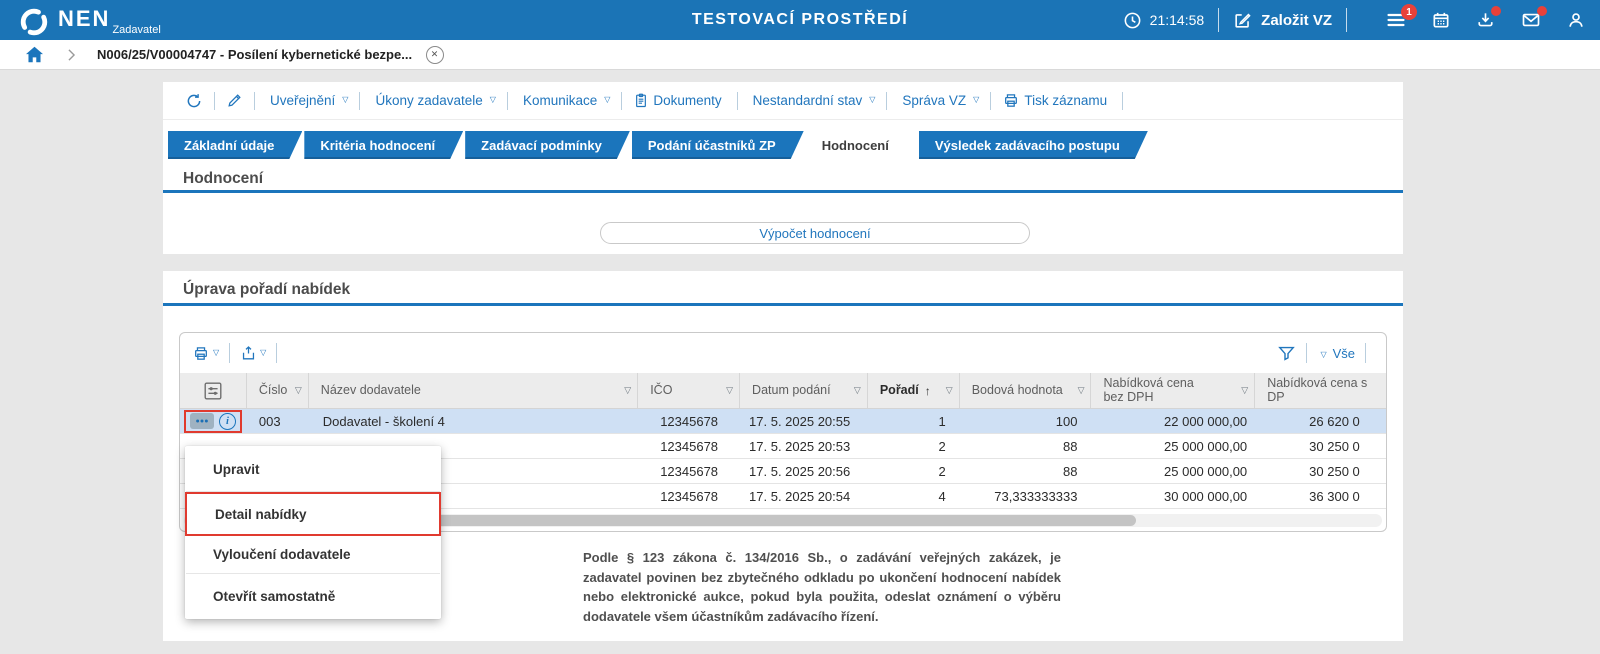 The height and width of the screenshot is (654, 1600). What do you see at coordinates (641, 100) in the screenshot?
I see `document-icon` at bounding box center [641, 100].